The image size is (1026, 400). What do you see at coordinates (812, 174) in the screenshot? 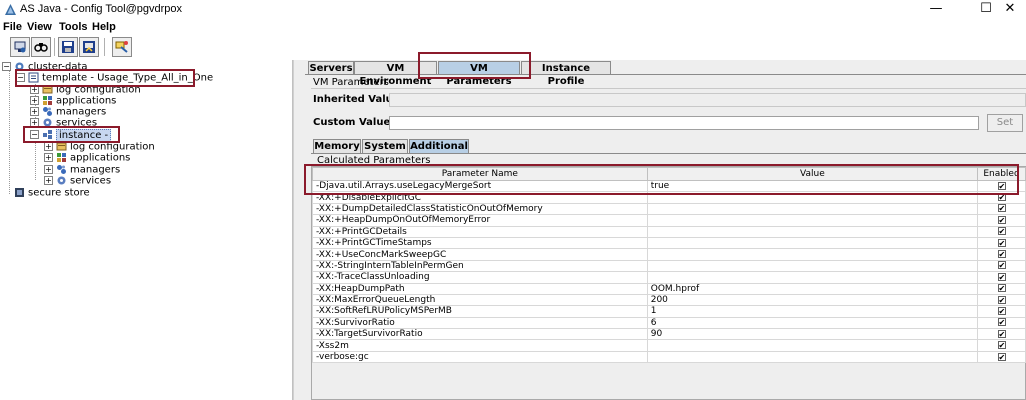
I see `column-header-value: Value` at bounding box center [812, 174].